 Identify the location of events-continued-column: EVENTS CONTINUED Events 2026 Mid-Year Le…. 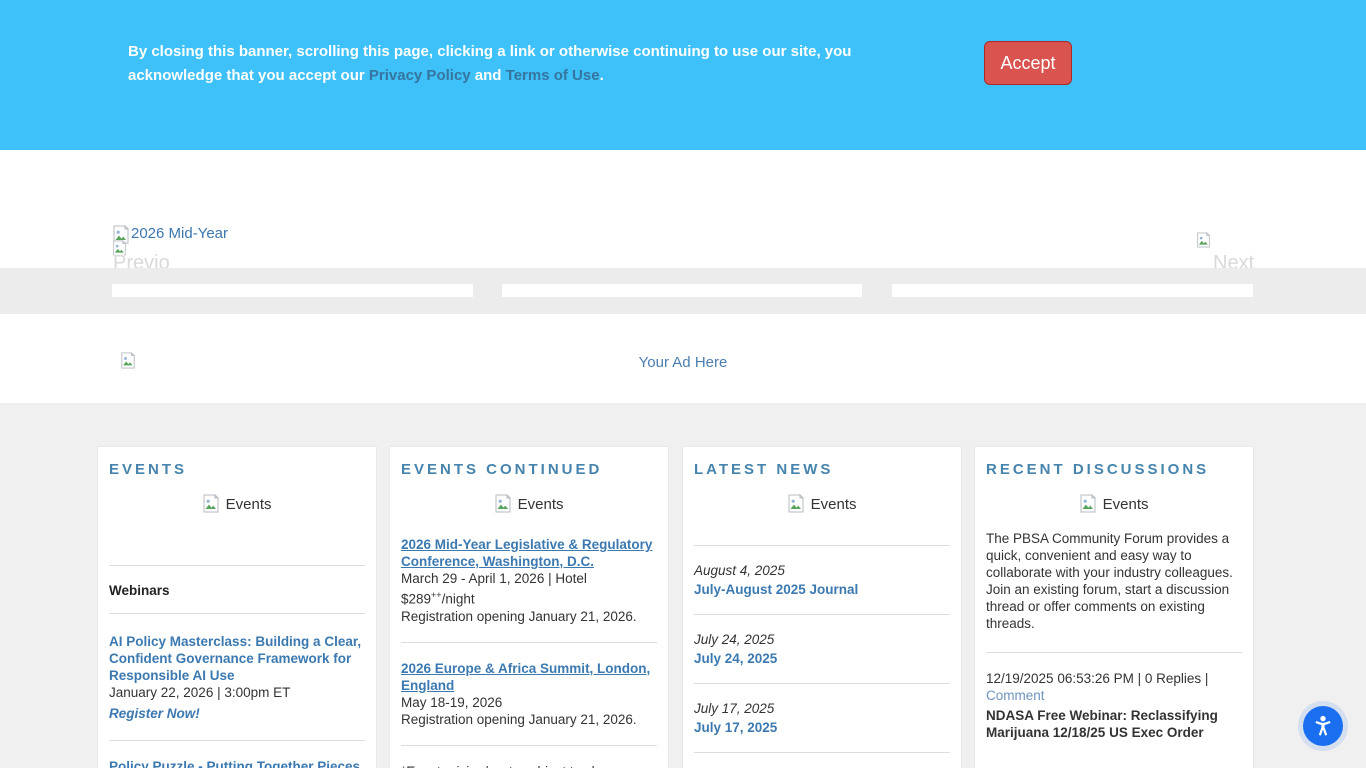
(529, 607).